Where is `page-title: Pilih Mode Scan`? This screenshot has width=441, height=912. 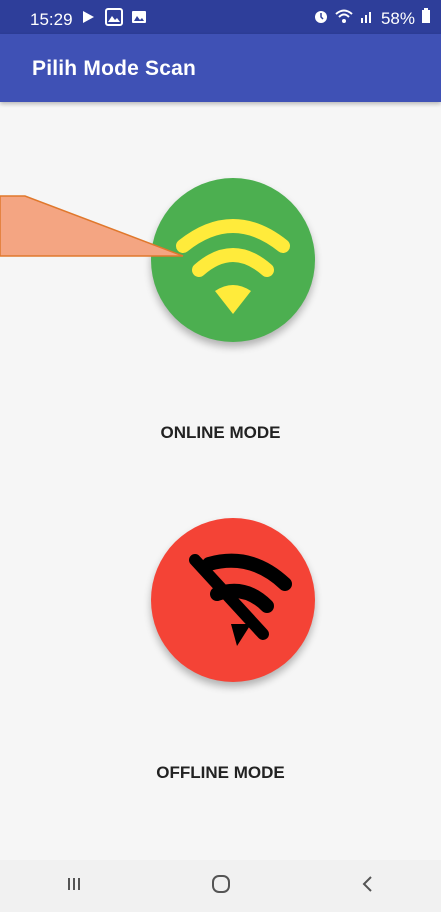
page-title: Pilih Mode Scan is located at coordinates (114, 68).